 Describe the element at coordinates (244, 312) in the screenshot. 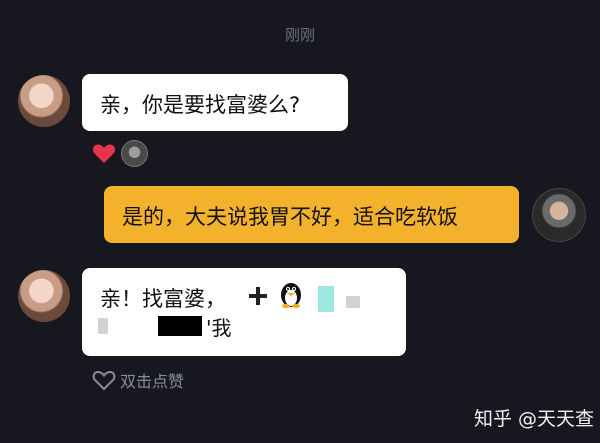

I see `message-bubble-incoming: 亲！找富婆， '我` at that location.